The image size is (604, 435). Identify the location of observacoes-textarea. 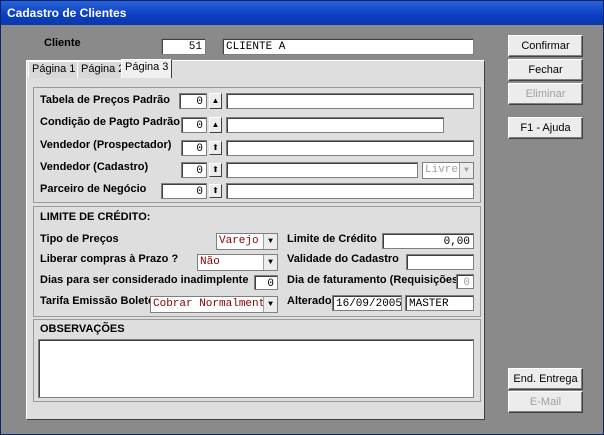
(256, 368).